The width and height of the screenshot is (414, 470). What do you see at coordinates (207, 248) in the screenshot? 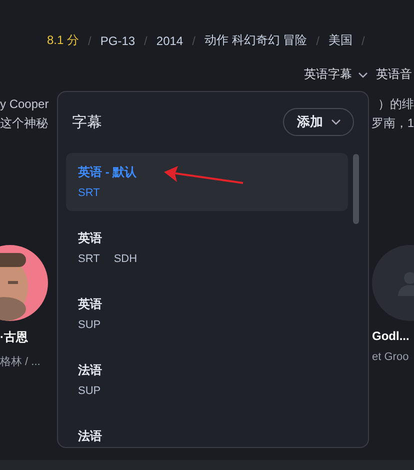
I see `subtitle-item: 英语 SRT SDH` at bounding box center [207, 248].